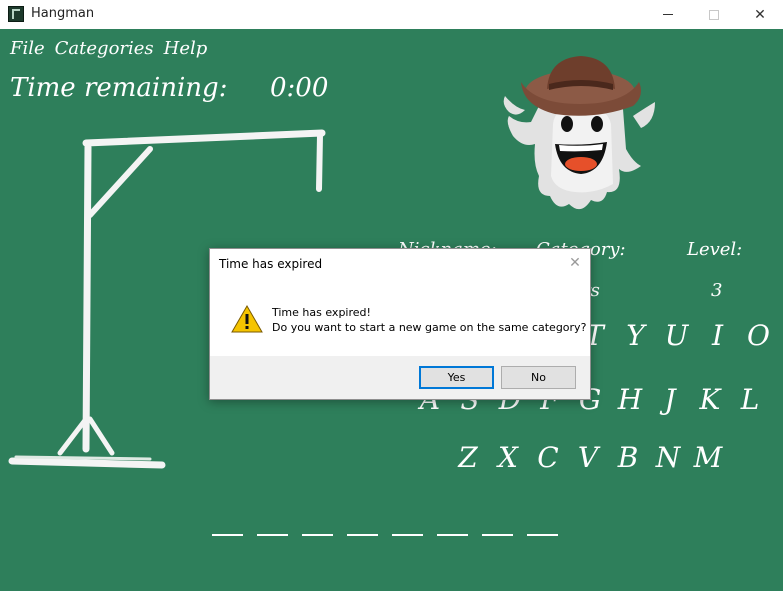 The width and height of the screenshot is (783, 591). I want to click on menu-bar: File Categories Help, so click(108, 48).